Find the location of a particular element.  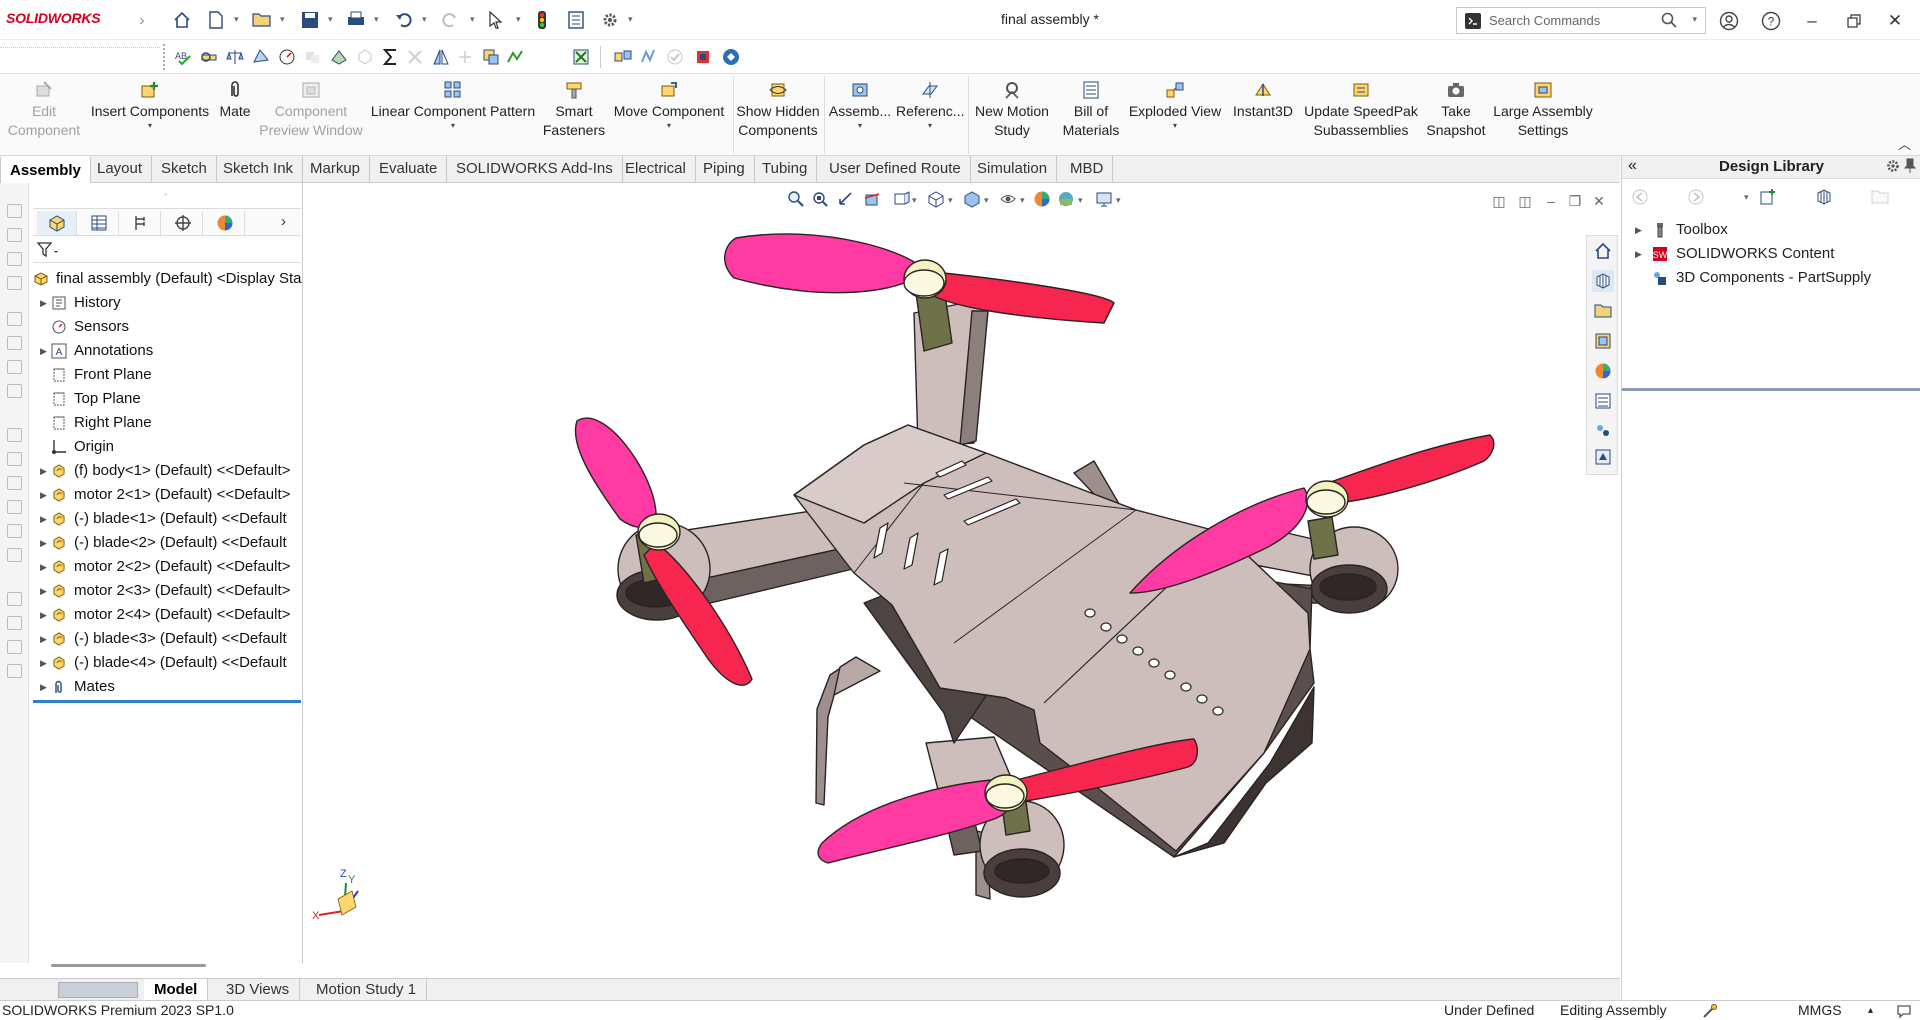

tree-item: Front Plane is located at coordinates (166, 375).